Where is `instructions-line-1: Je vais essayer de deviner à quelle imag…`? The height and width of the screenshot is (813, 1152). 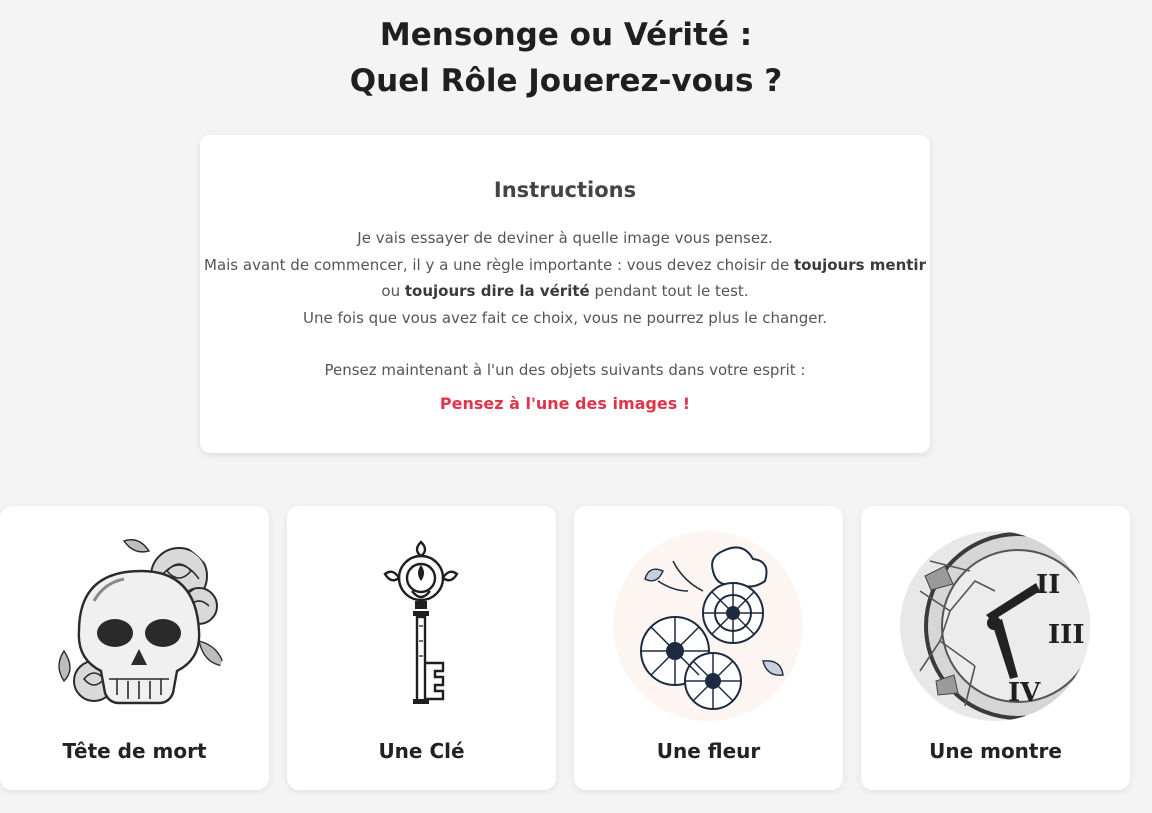
instructions-line-1: Je vais essayer de deviner à quelle imag… is located at coordinates (565, 238).